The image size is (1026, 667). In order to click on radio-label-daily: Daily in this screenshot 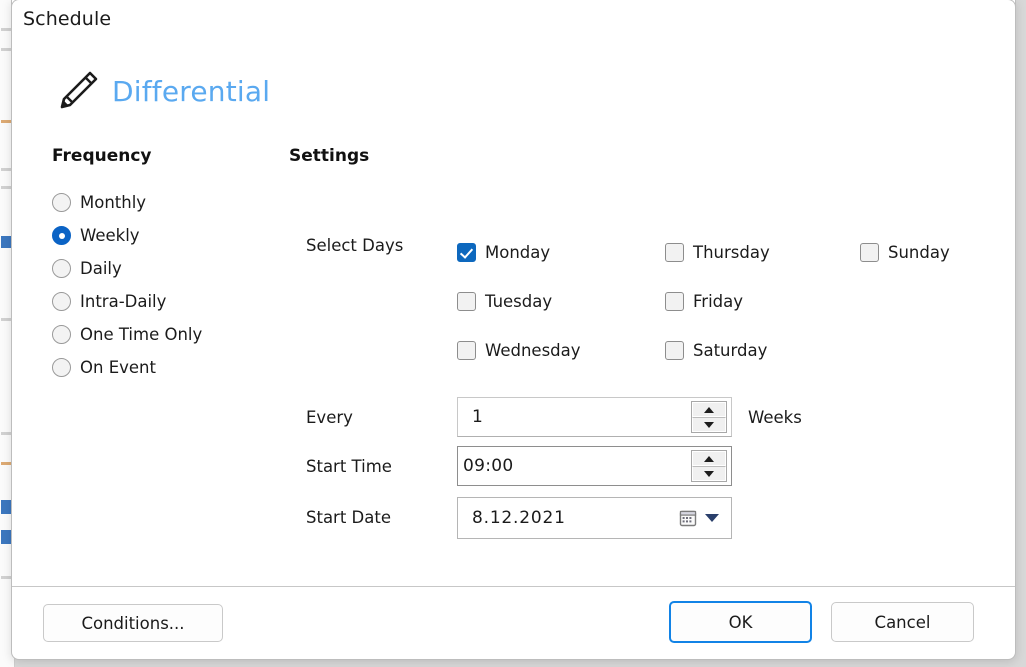, I will do `click(101, 268)`.